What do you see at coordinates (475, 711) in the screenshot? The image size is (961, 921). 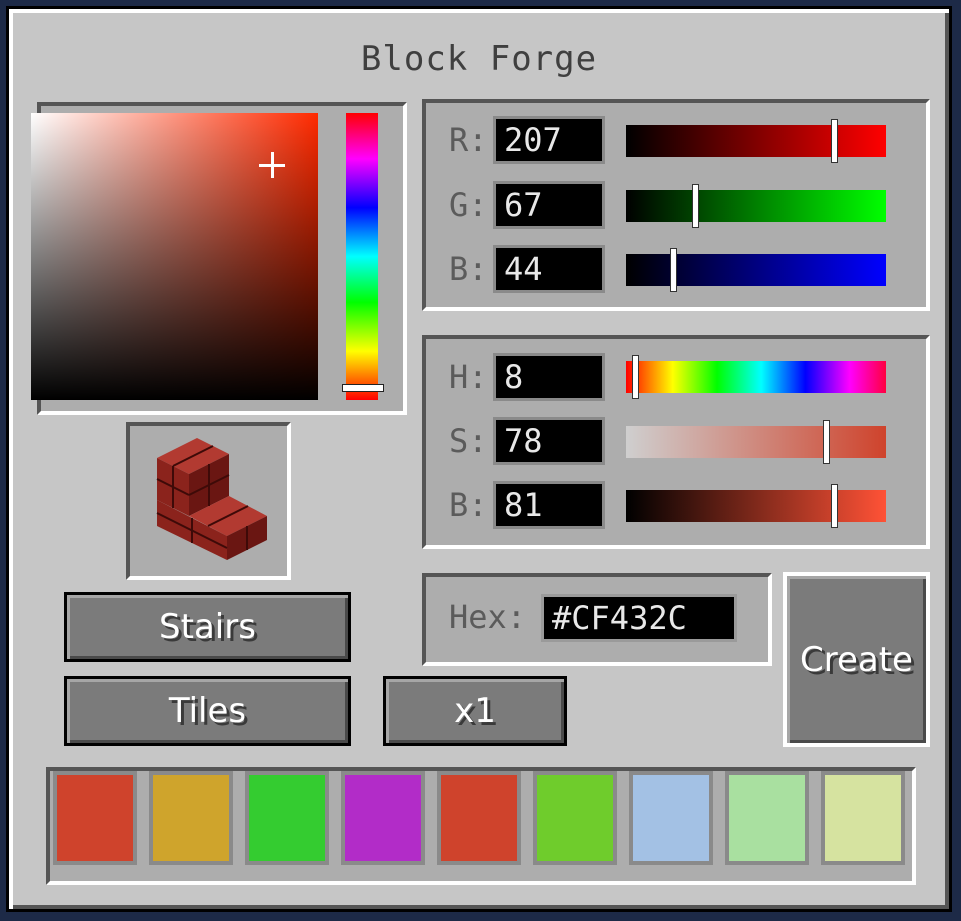 I see `quantity-button: x1` at bounding box center [475, 711].